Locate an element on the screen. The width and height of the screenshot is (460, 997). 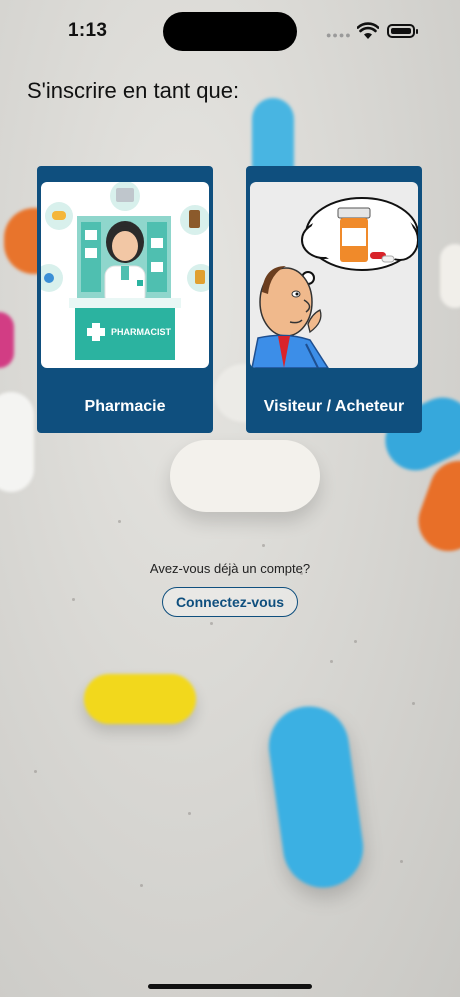
page-title: S'inscrire en tant que: is located at coordinates (133, 90).